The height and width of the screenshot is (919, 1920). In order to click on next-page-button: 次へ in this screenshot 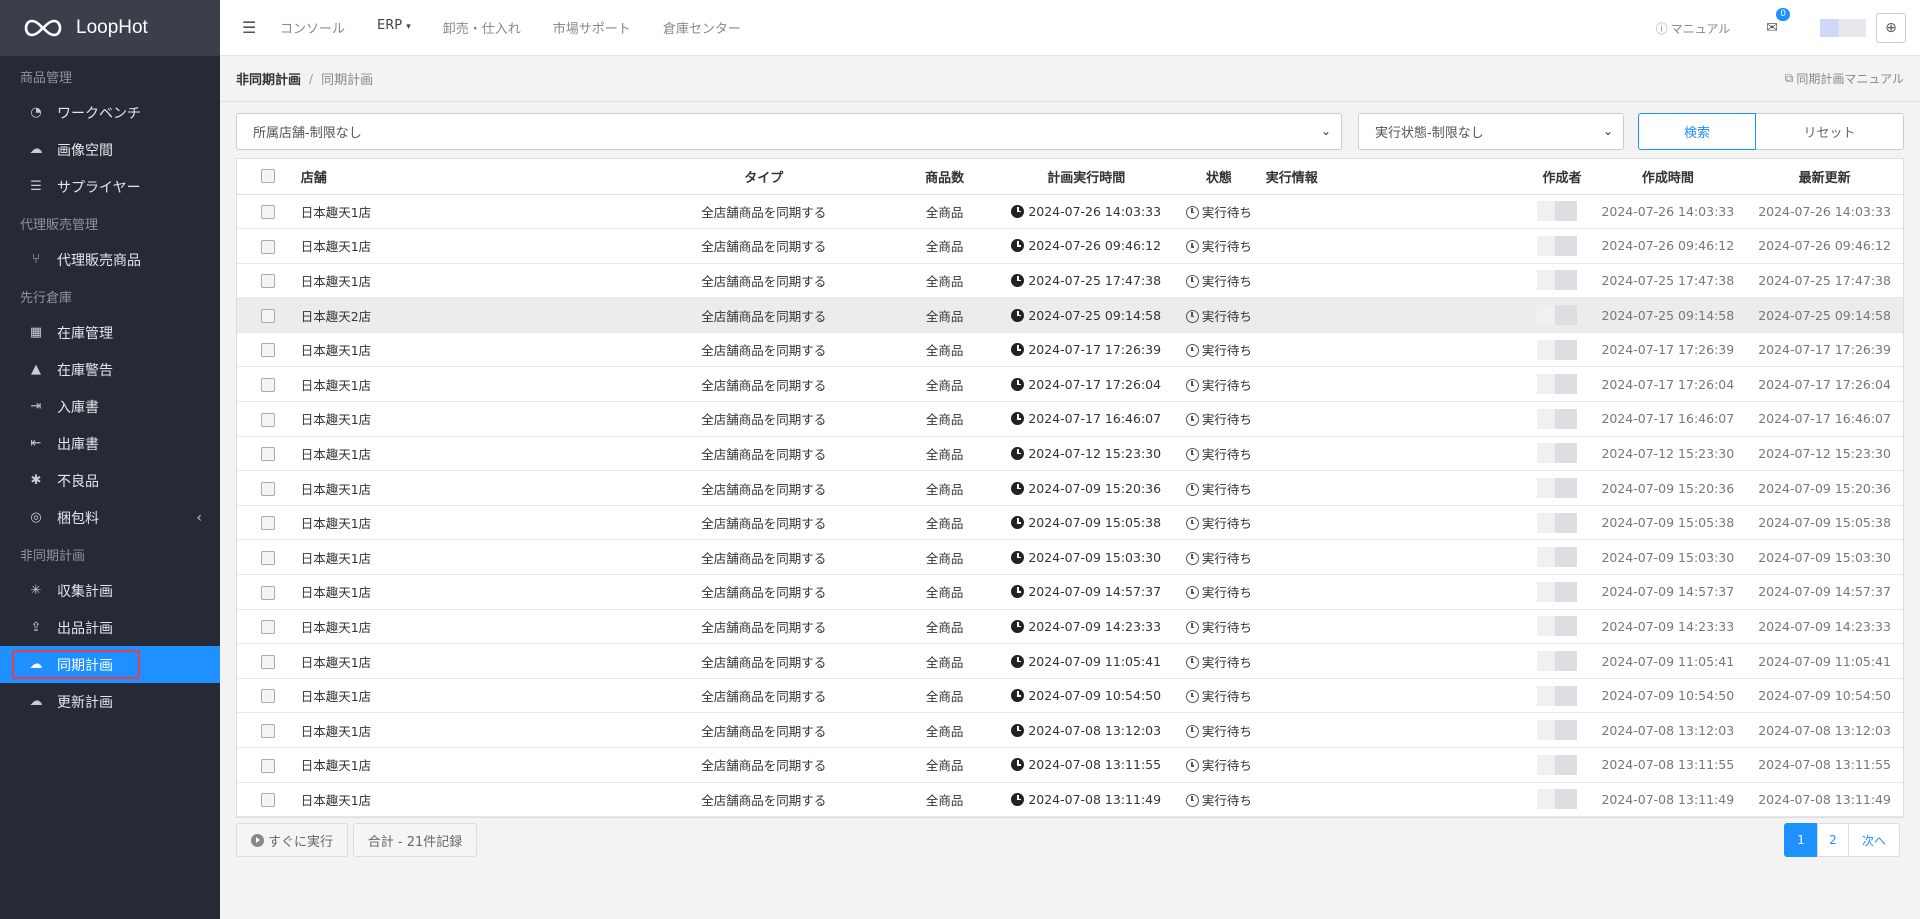, I will do `click(1874, 840)`.